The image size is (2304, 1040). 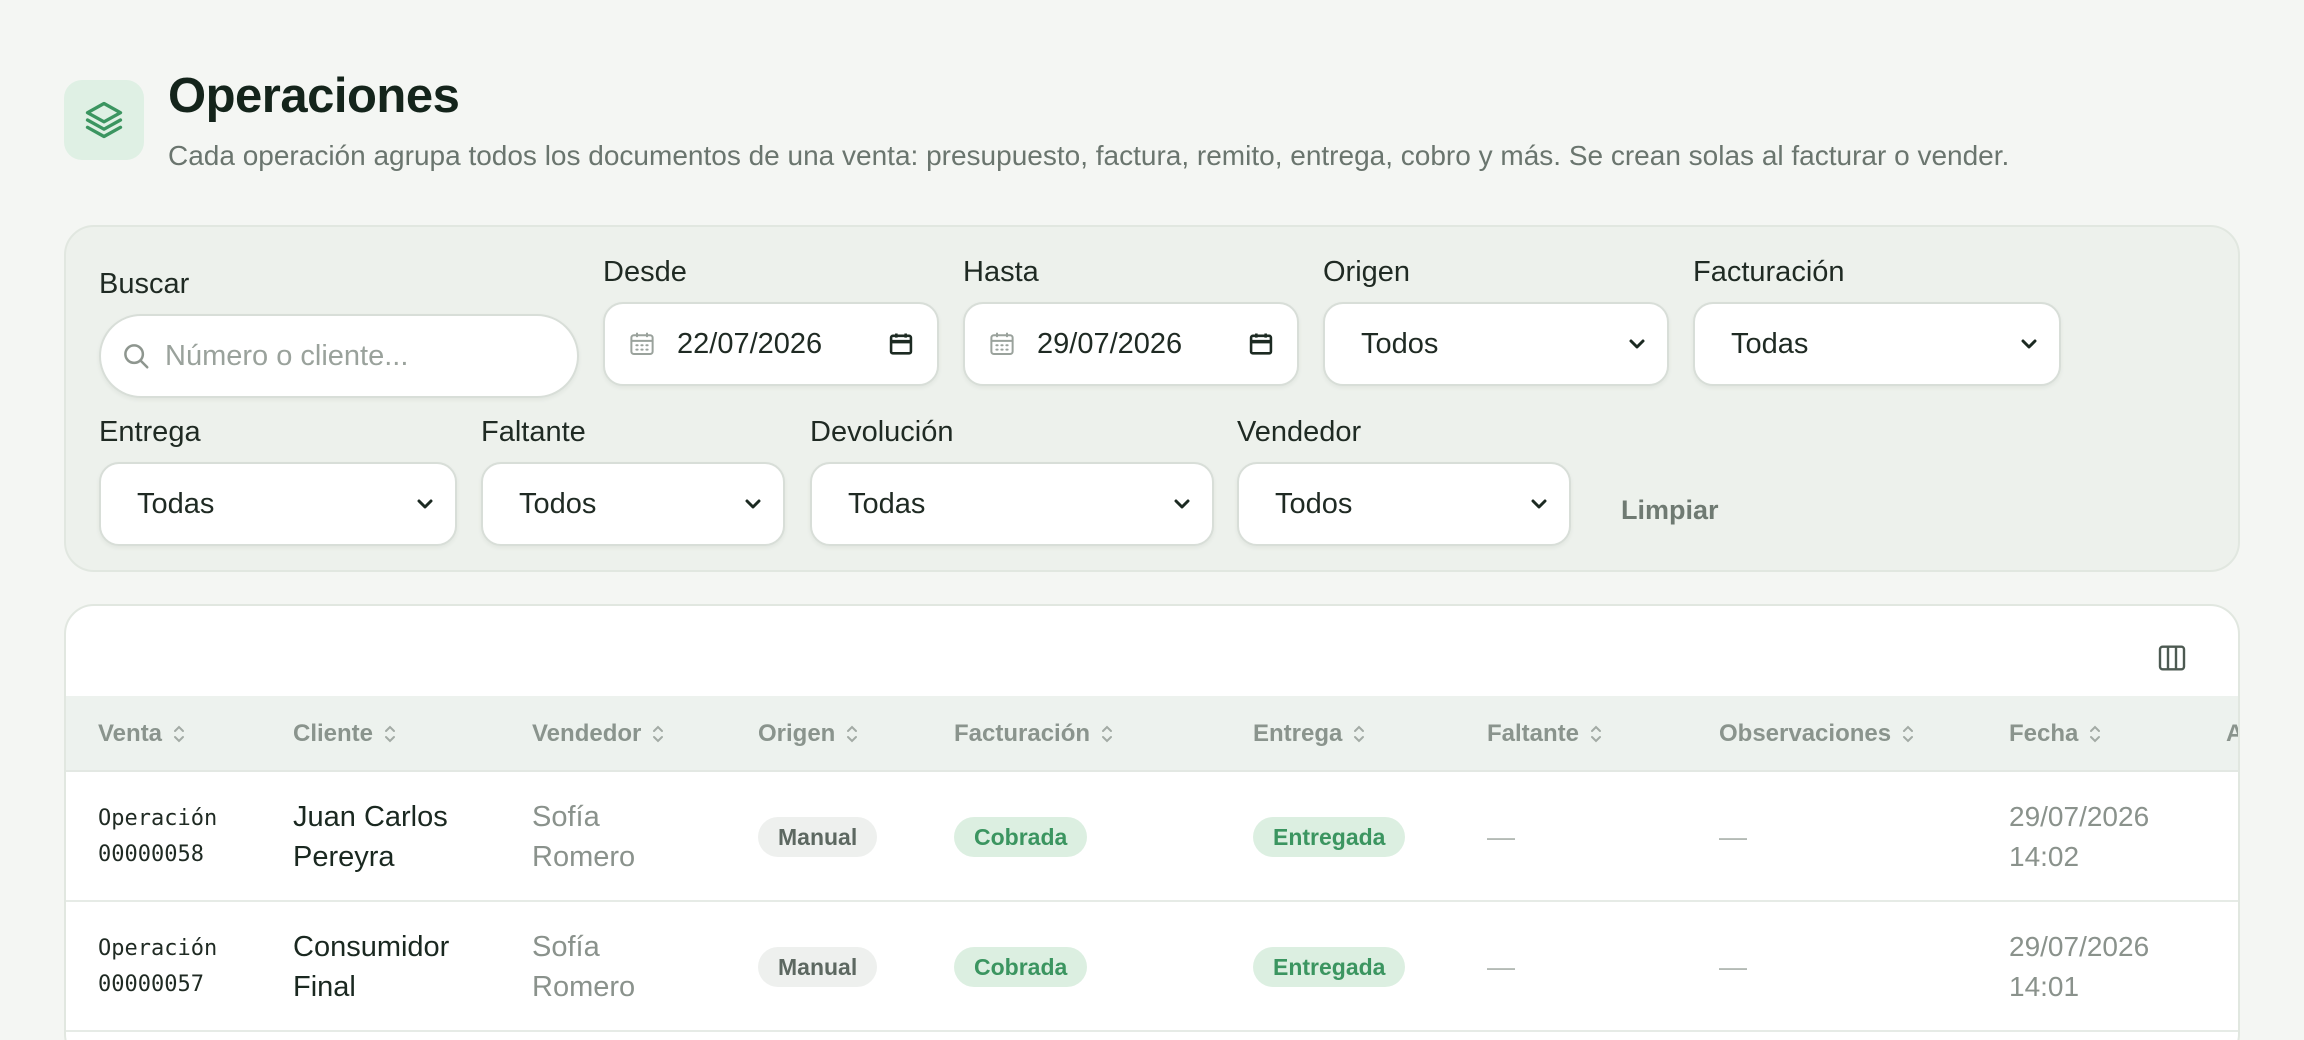 What do you see at coordinates (151, 854) in the screenshot?
I see `venta-number: 00000058` at bounding box center [151, 854].